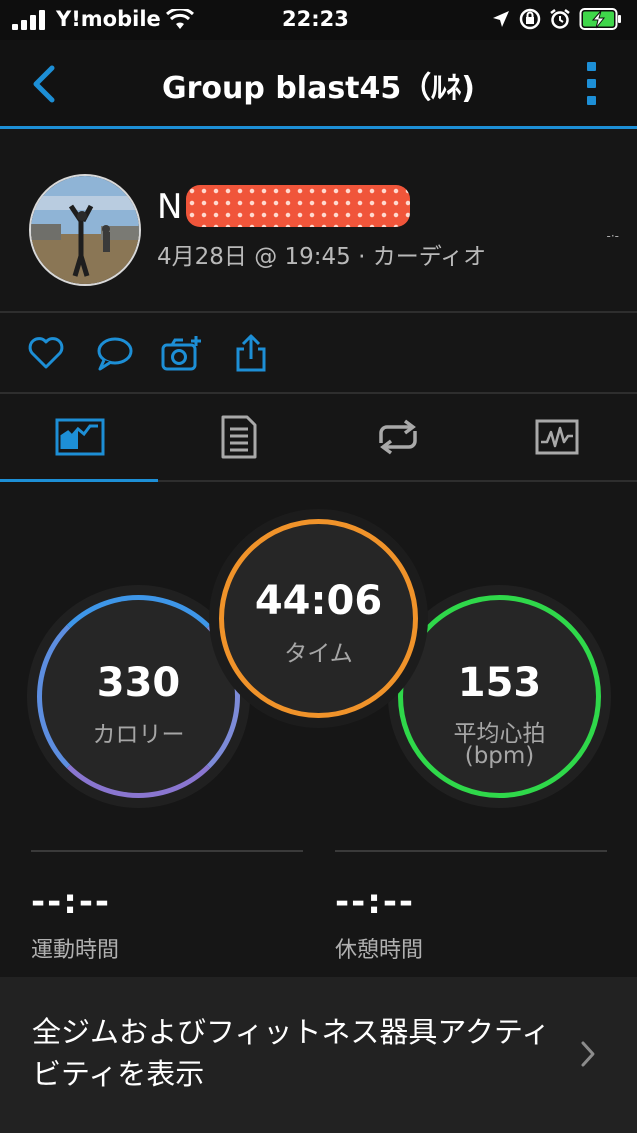 This screenshot has width=637, height=1133. I want to click on laps-tab-icon, so click(397, 437).